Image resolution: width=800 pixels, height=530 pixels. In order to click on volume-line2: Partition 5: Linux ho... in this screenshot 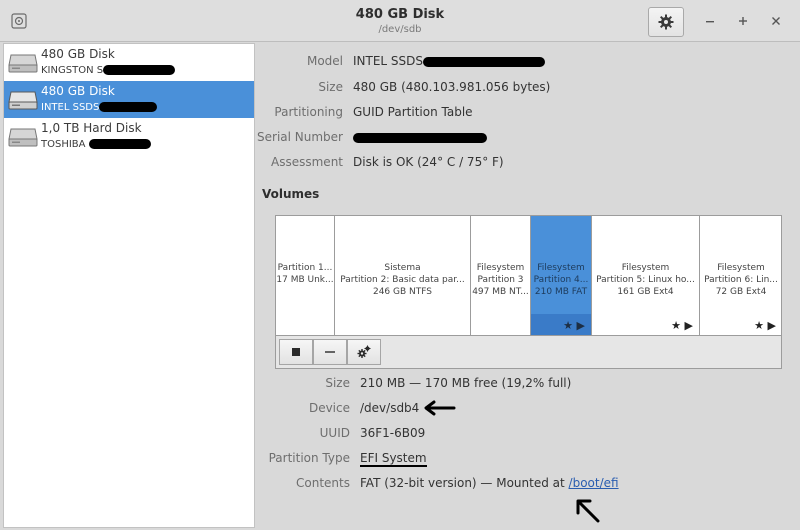, I will do `click(645, 280)`.